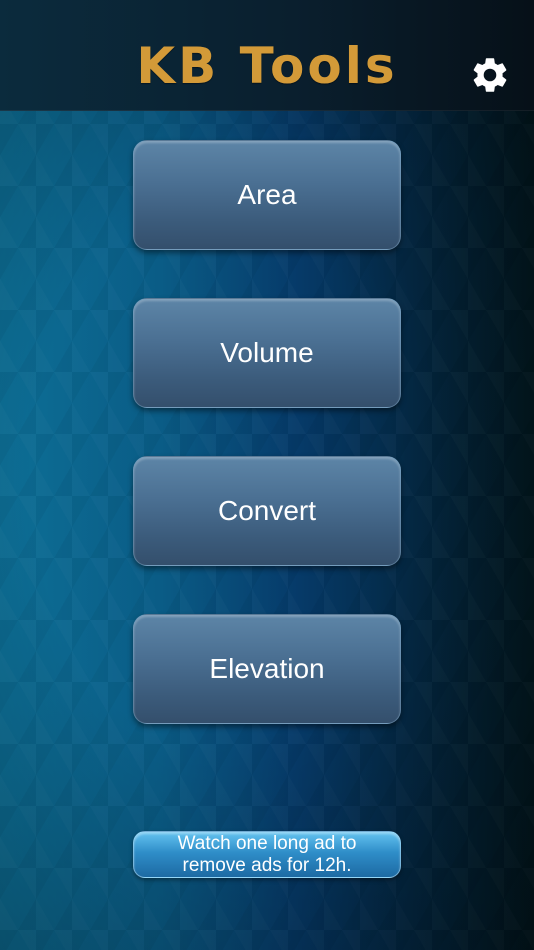  I want to click on elevation-button: Elevation, so click(267, 669).